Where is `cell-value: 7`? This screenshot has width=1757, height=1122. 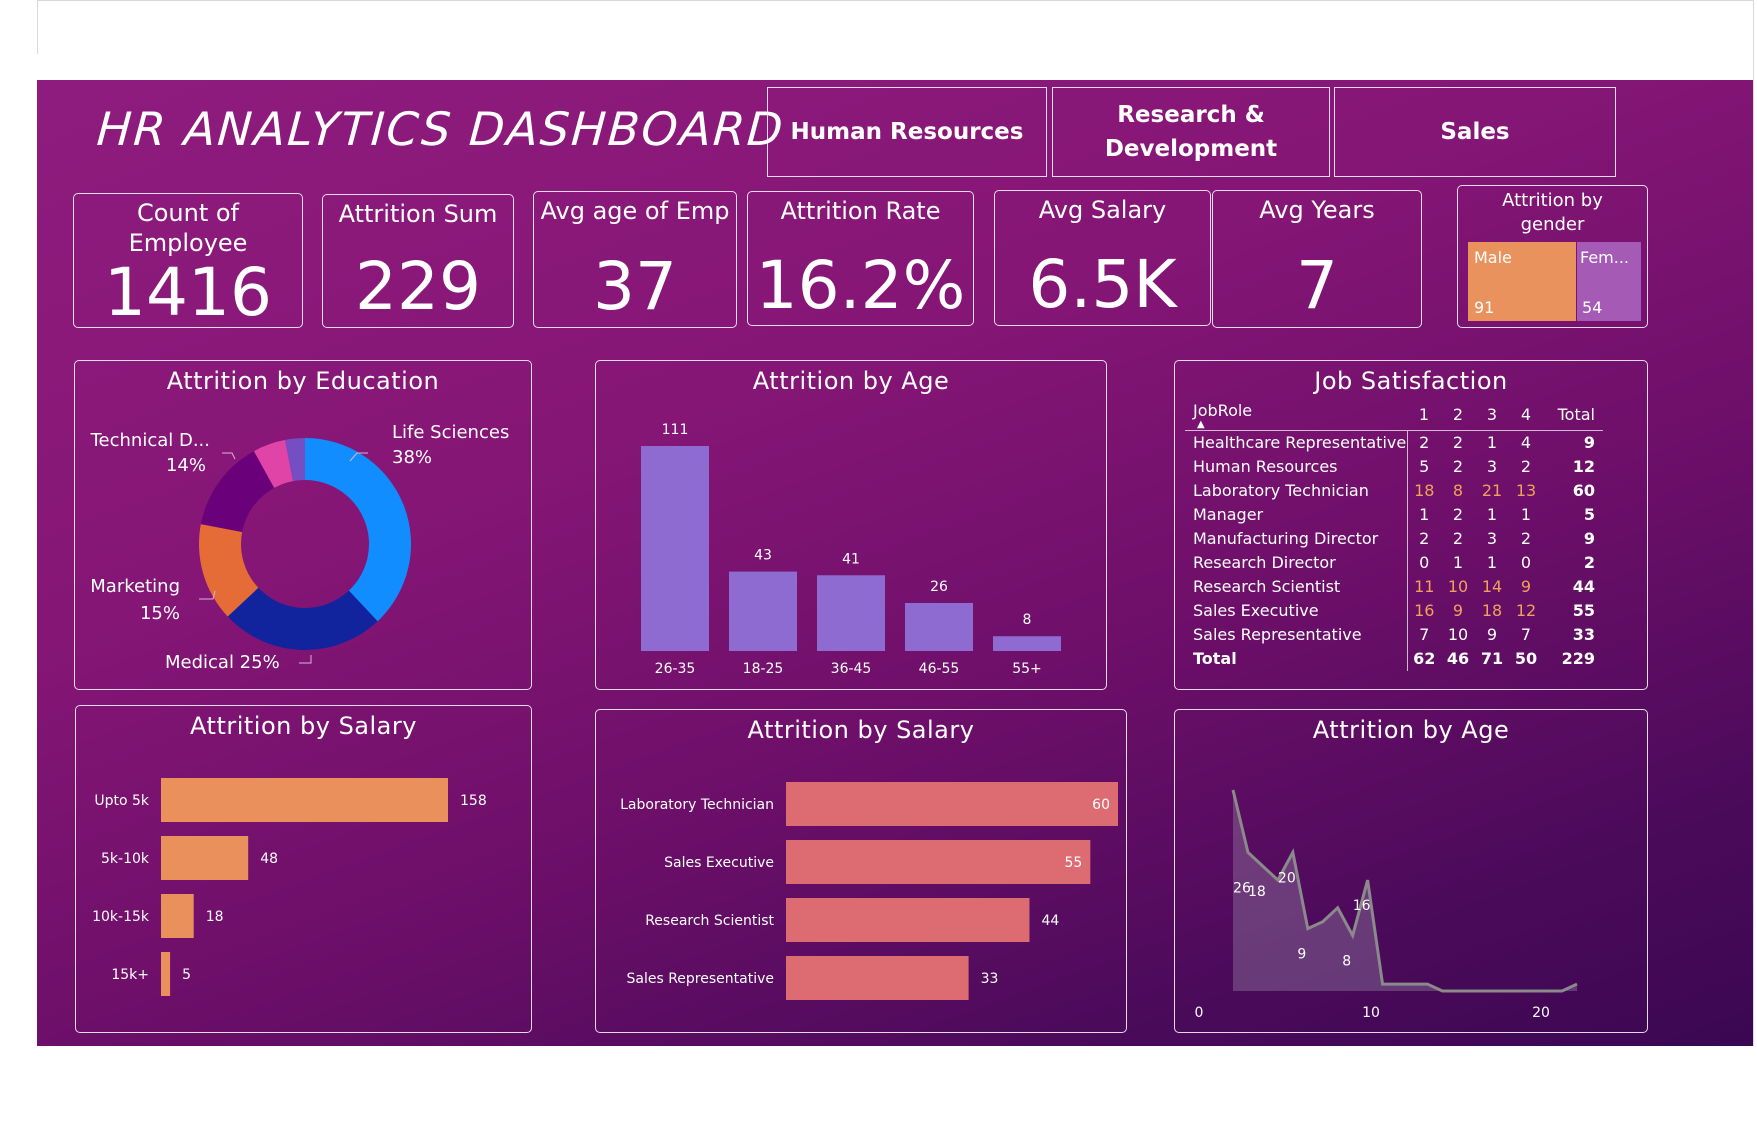
cell-value: 7 is located at coordinates (1424, 634).